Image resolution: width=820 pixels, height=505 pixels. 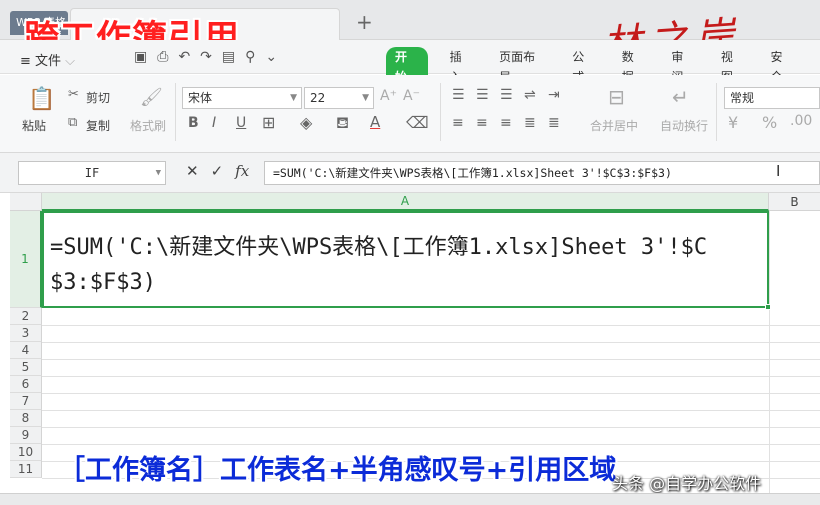 I want to click on search-icon: ⚲, so click(x=250, y=57).